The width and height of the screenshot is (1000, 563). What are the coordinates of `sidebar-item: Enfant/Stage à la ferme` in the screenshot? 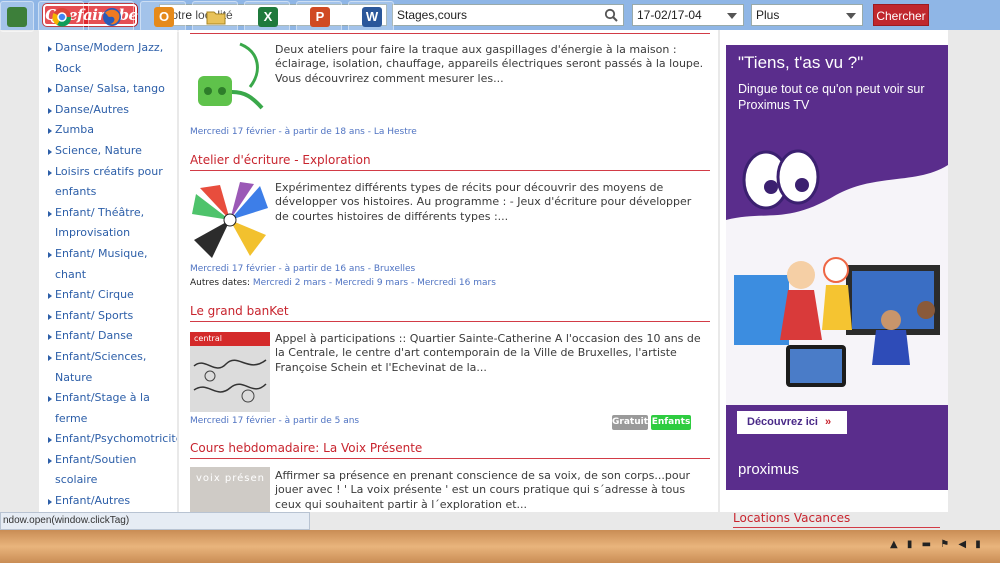 It's located at (108, 408).